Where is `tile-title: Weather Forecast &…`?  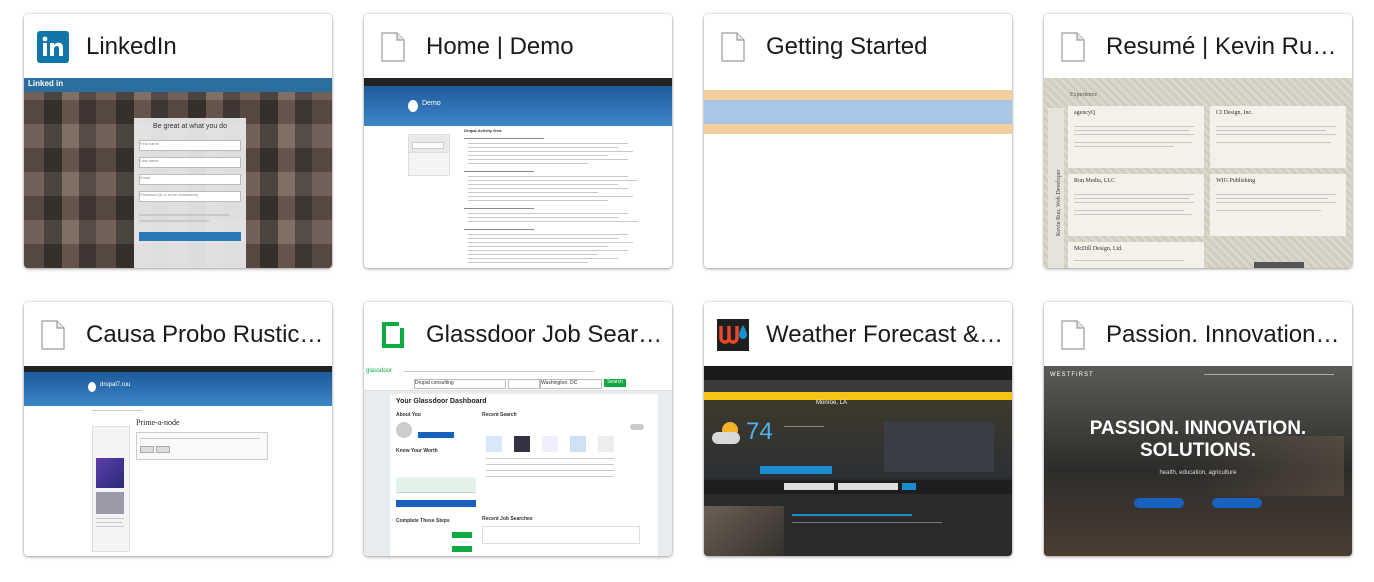 tile-title: Weather Forecast &… is located at coordinates (884, 334).